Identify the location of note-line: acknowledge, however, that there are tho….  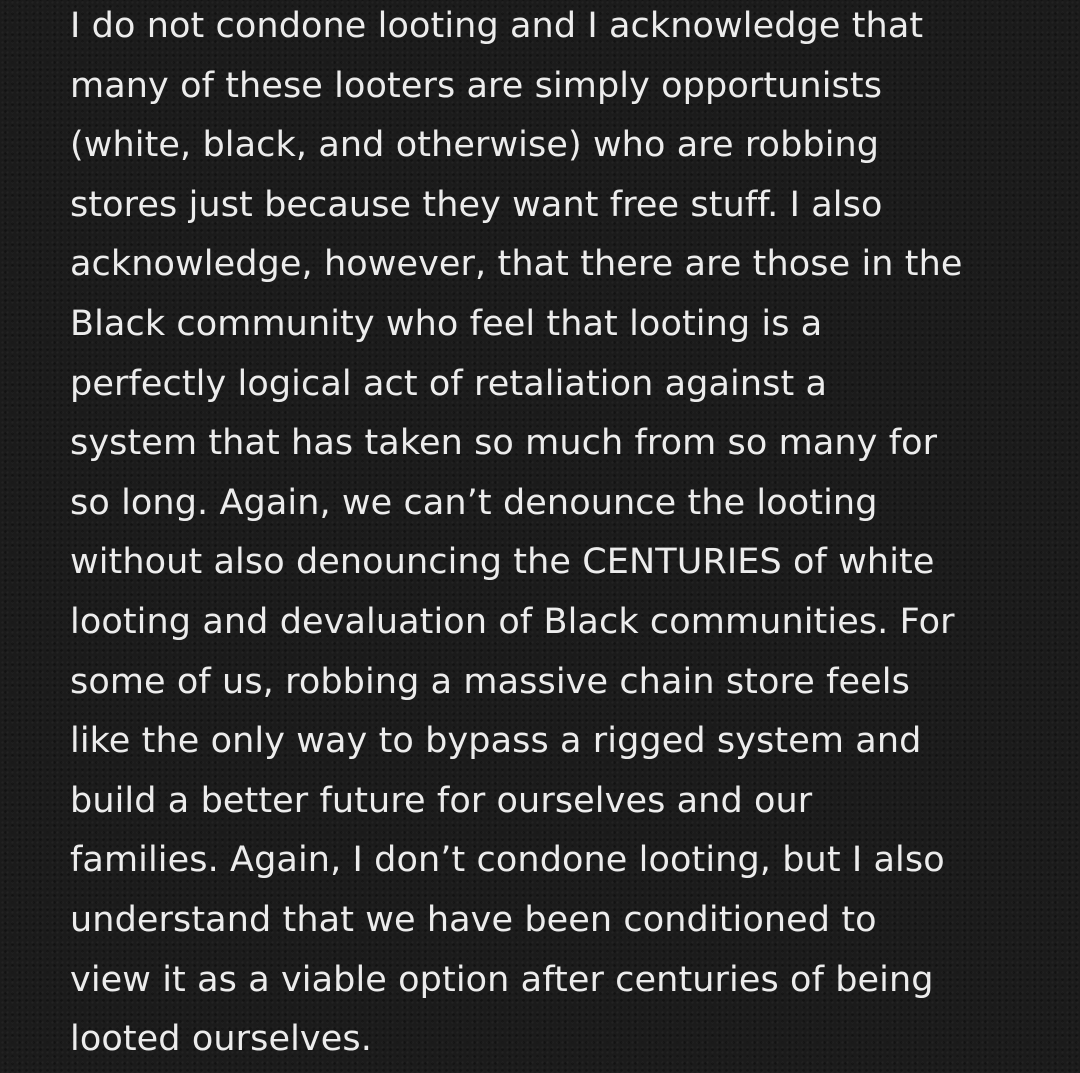
(516, 264).